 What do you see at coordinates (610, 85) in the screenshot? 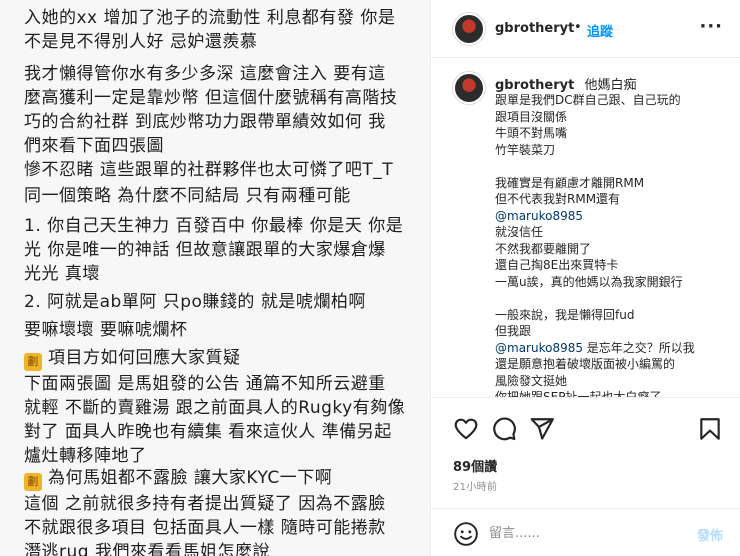
I see `caption-first-text: 他媽白痴` at bounding box center [610, 85].